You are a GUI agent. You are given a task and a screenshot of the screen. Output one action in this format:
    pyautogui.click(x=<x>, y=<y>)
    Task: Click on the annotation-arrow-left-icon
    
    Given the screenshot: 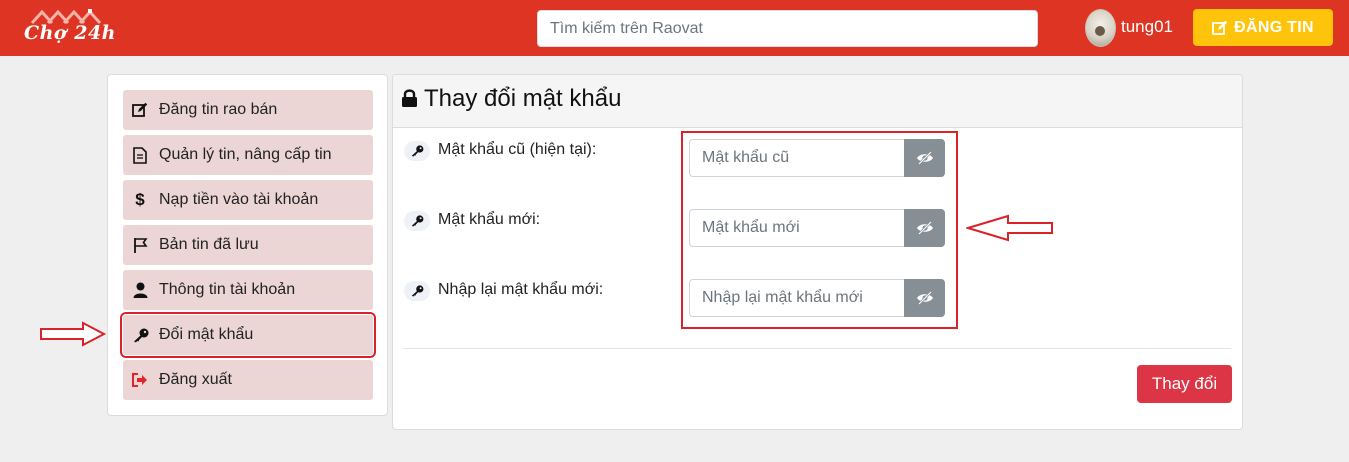 What is the action you would take?
    pyautogui.click(x=1009, y=228)
    